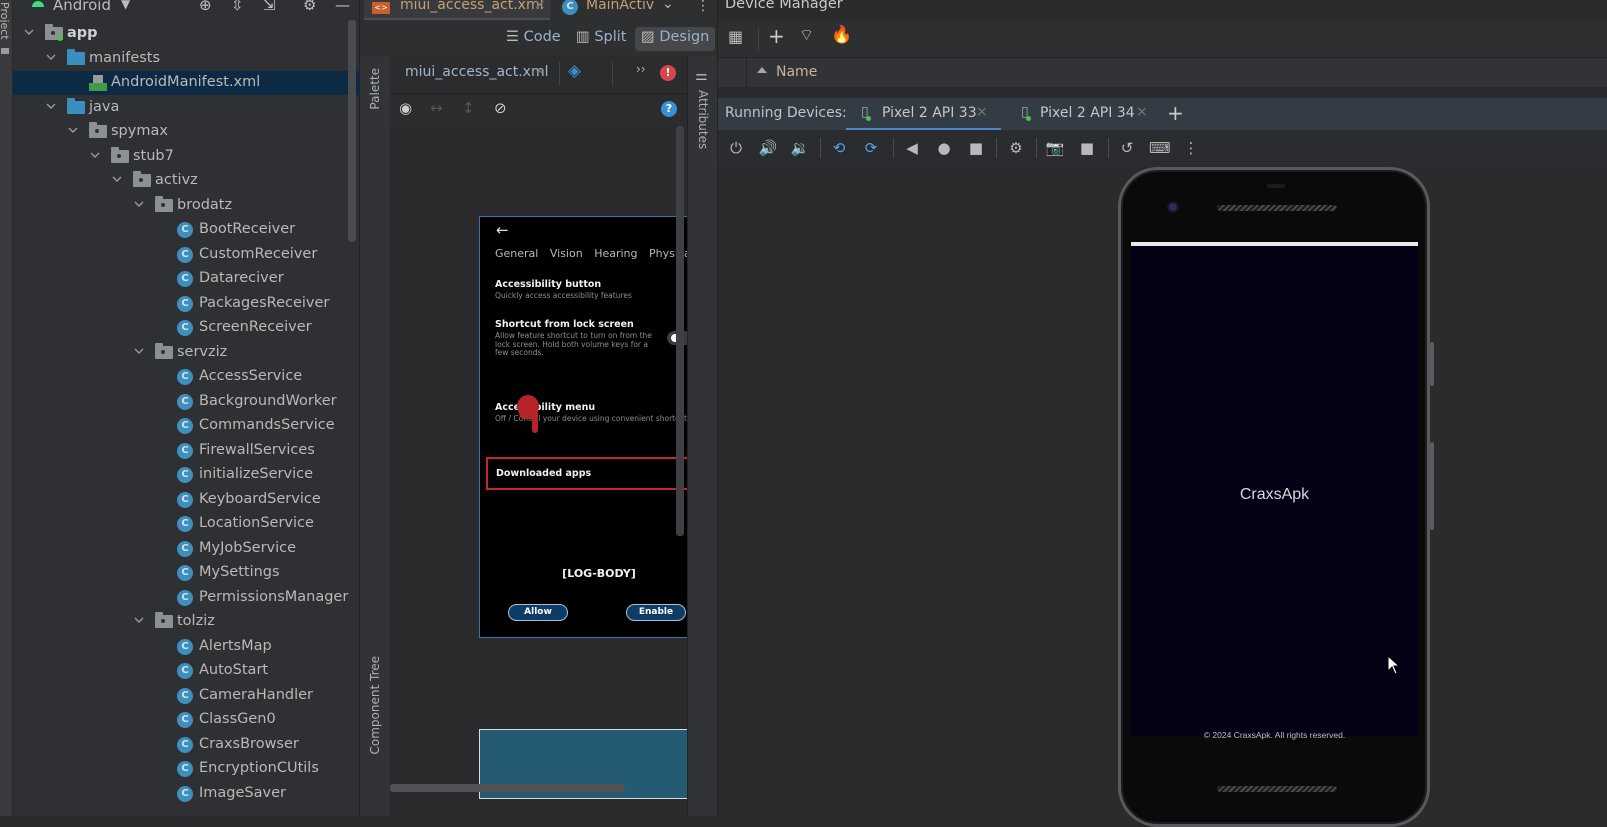 This screenshot has height=827, width=1607. I want to click on layers-icon: ◈, so click(574, 71).